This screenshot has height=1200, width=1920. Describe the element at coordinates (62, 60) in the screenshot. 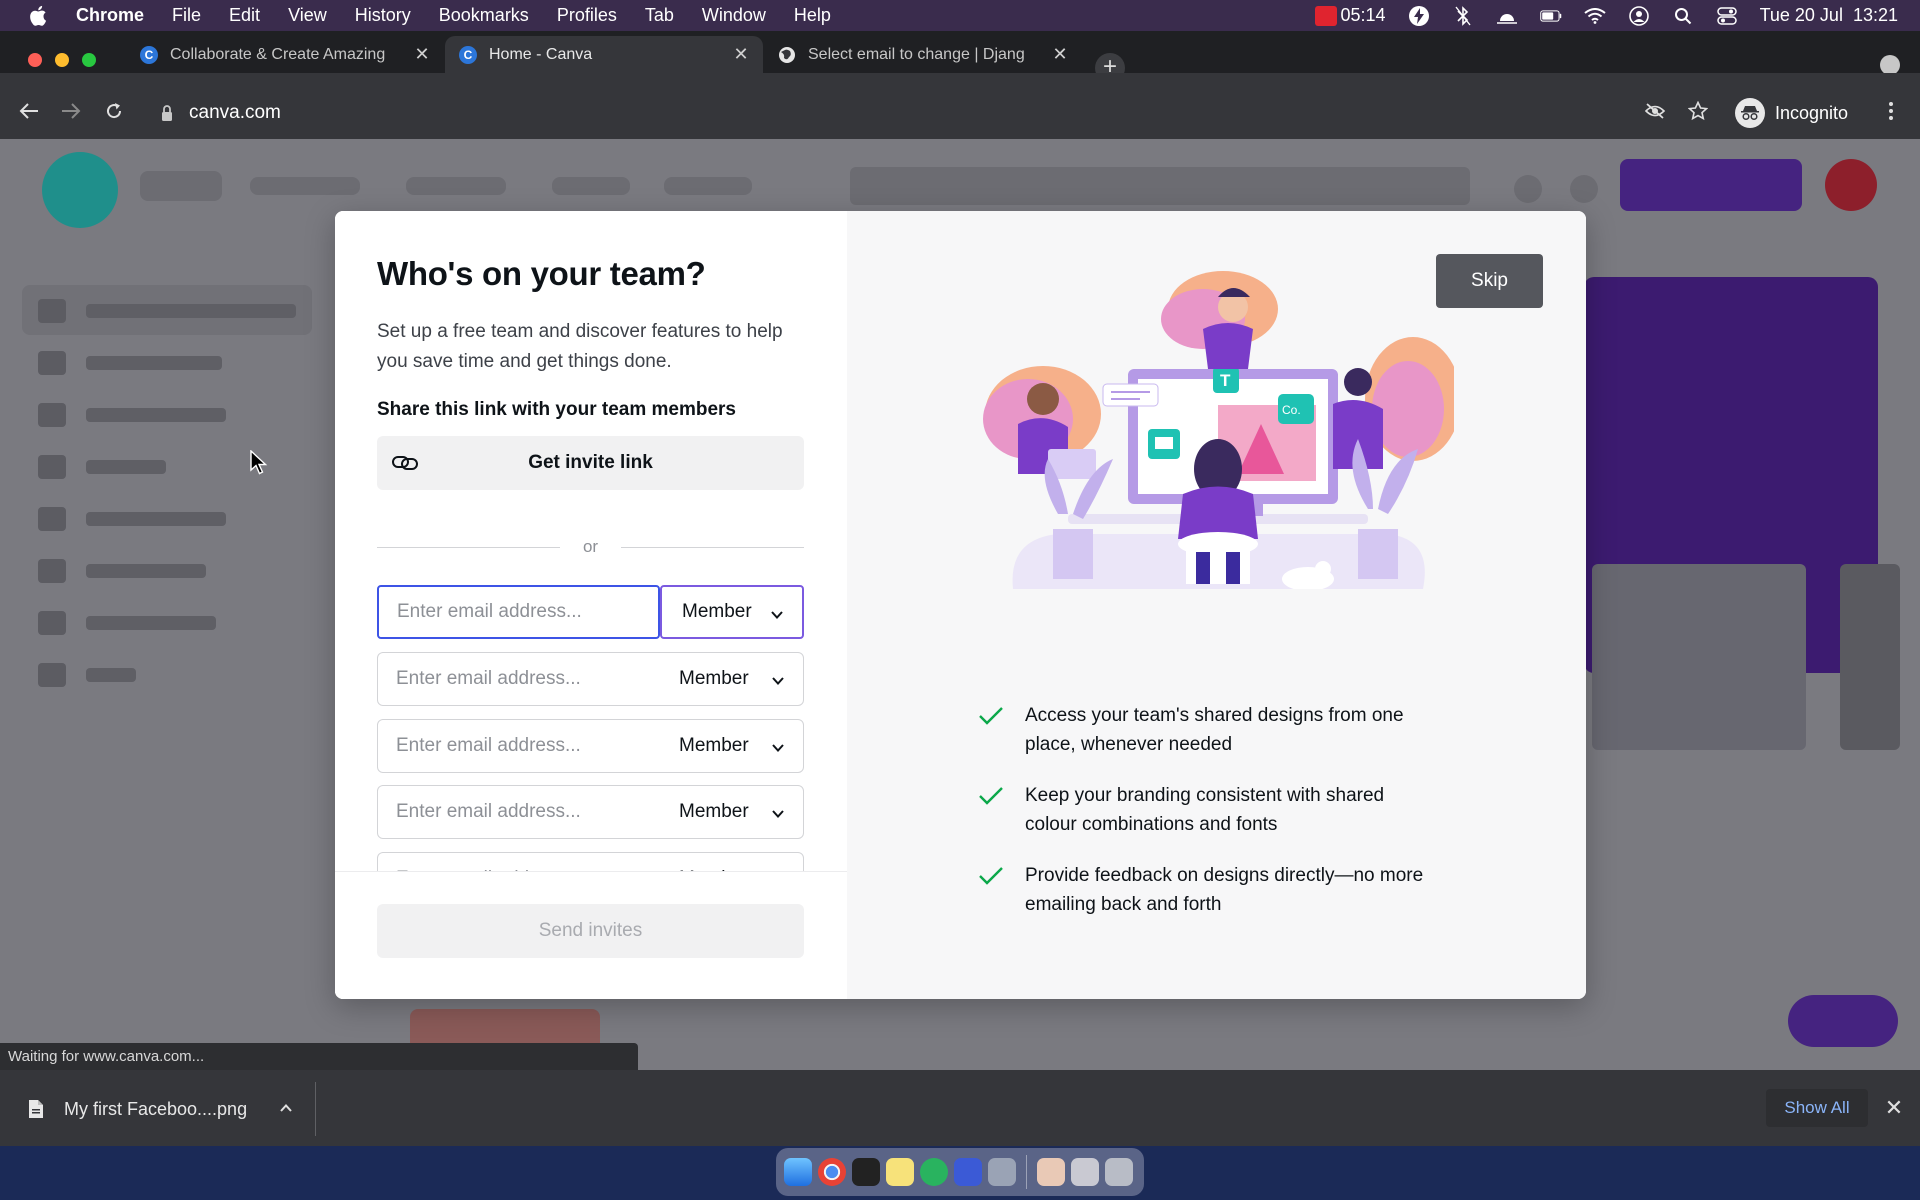

I see `window-minimize-button` at that location.